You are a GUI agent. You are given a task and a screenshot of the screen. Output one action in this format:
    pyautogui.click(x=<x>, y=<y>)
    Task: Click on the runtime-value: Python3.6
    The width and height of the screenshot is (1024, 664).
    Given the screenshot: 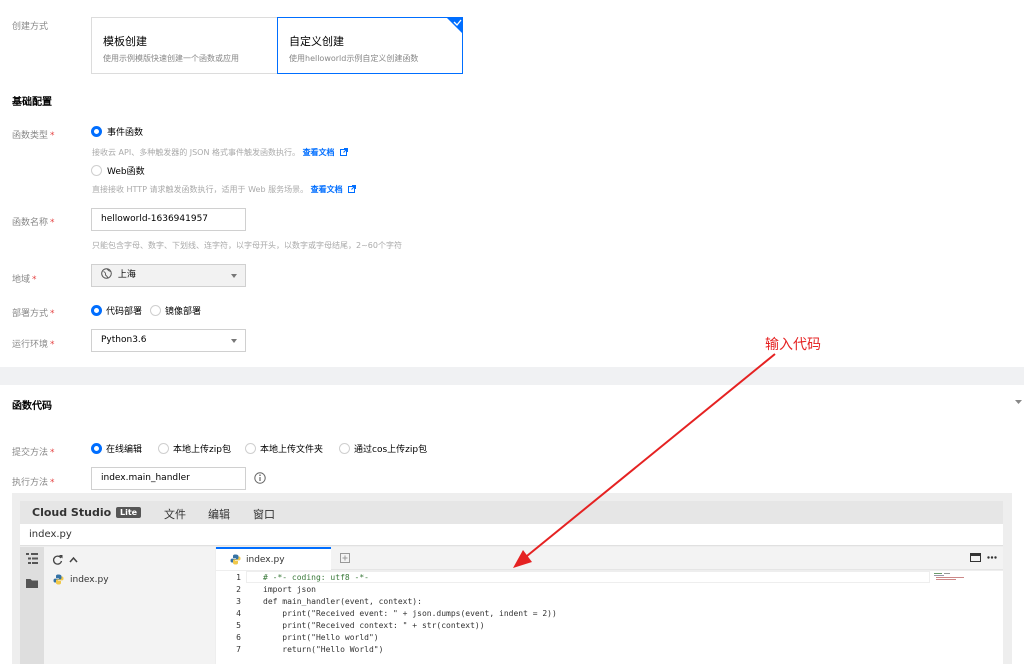 What is the action you would take?
    pyautogui.click(x=124, y=340)
    